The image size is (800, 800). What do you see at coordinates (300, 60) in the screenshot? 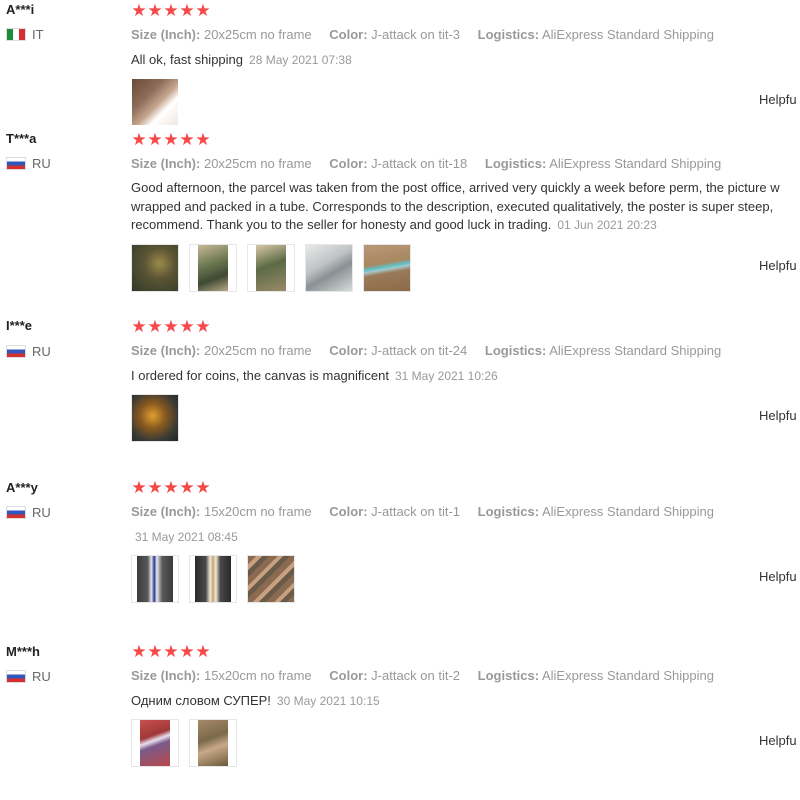
I see `review-date: 28 May 2021 07:38` at bounding box center [300, 60].